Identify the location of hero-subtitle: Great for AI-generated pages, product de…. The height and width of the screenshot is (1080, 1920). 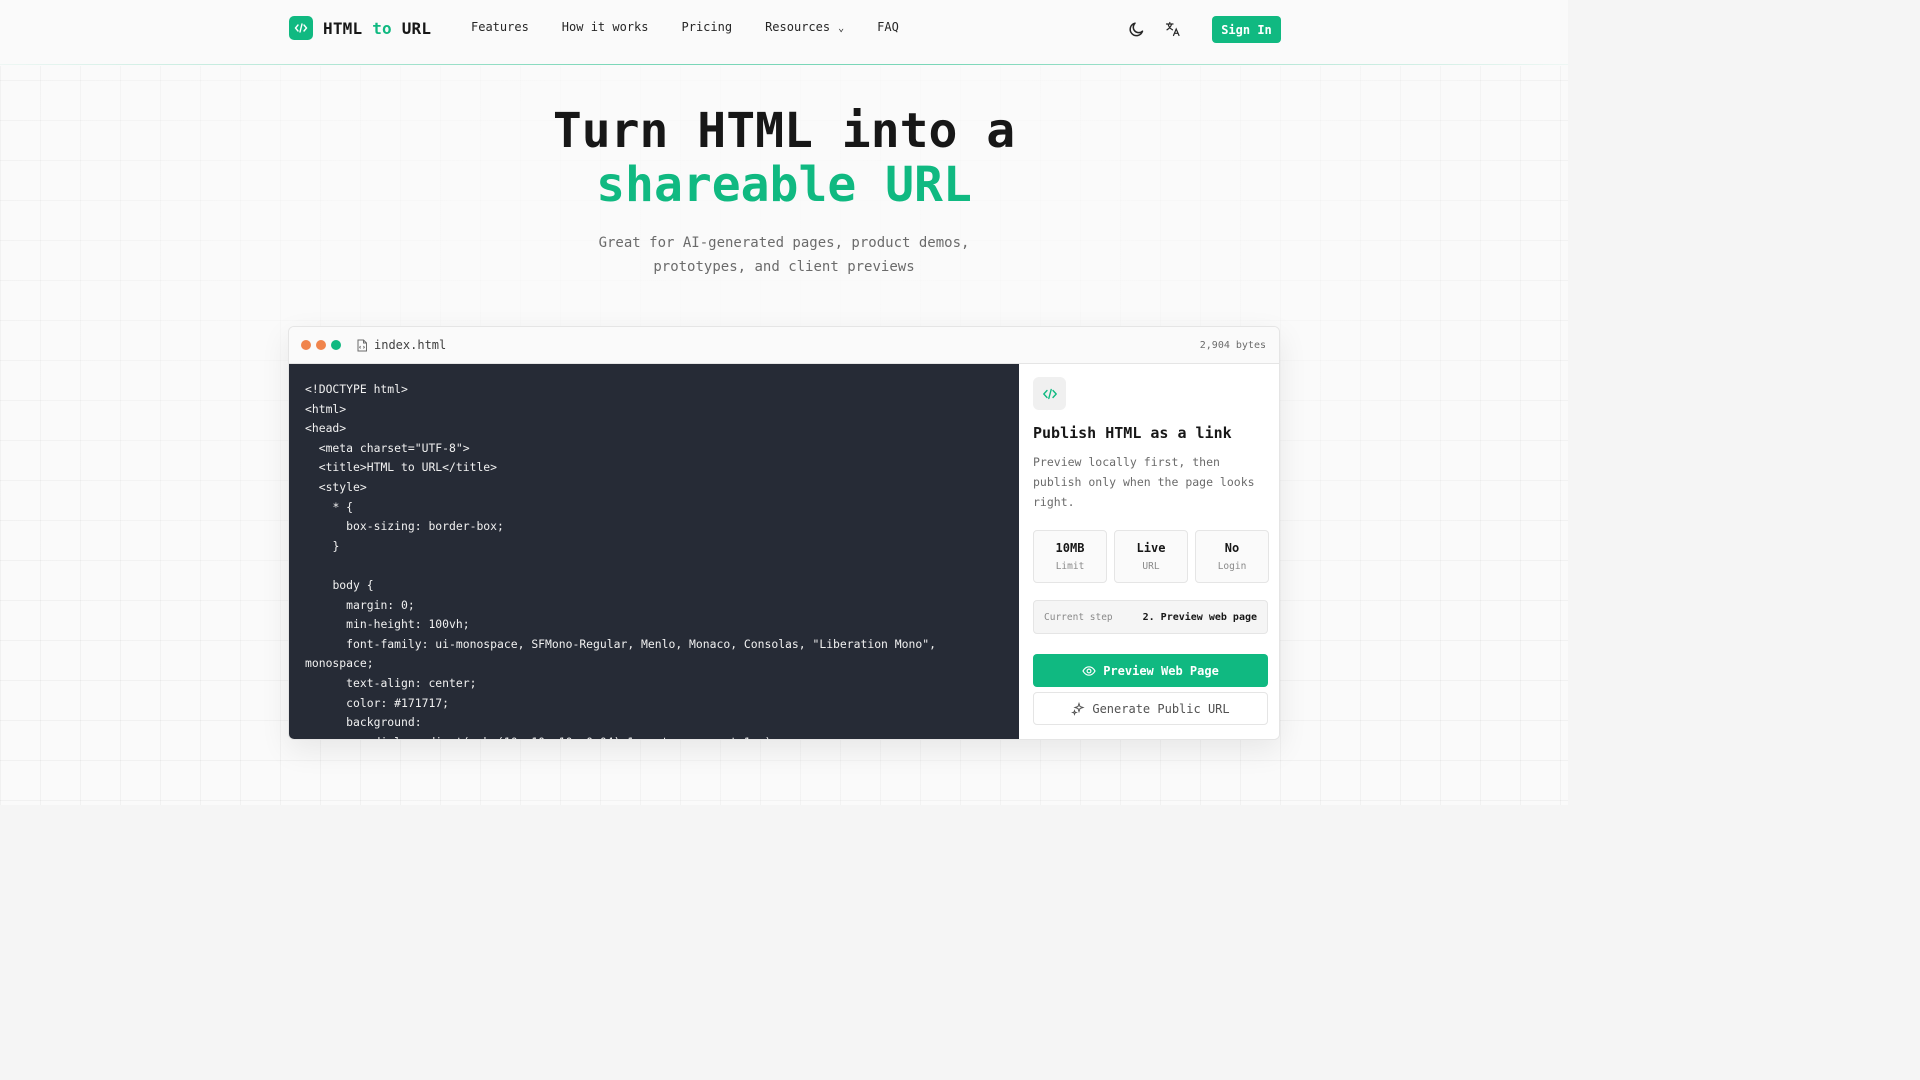
(784, 255).